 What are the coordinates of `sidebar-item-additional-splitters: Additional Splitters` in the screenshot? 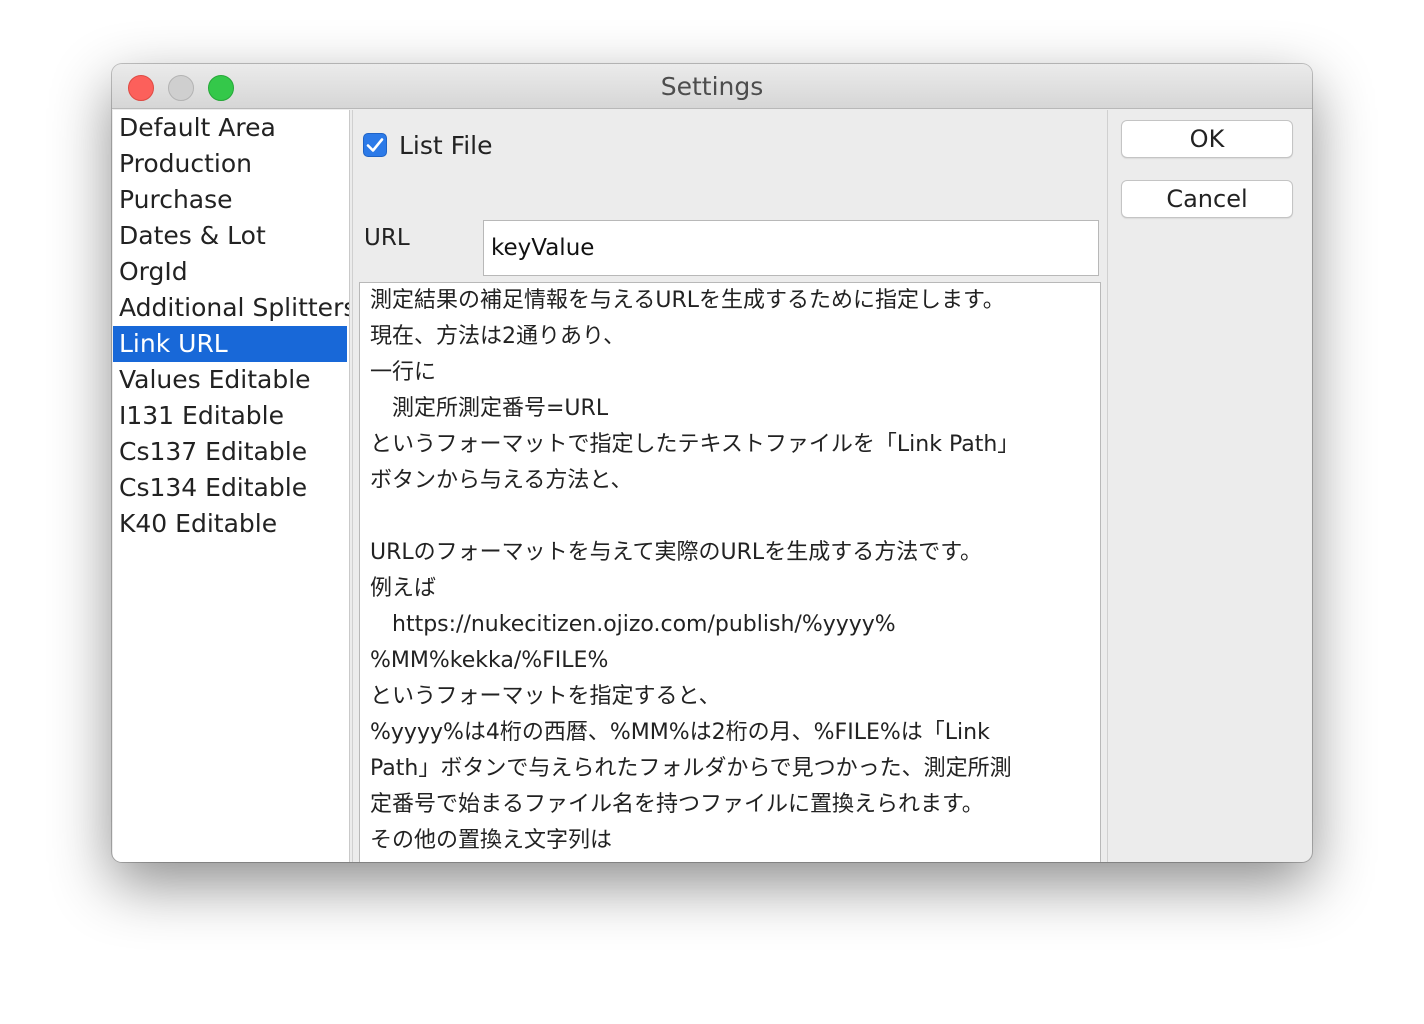 It's located at (231, 308).